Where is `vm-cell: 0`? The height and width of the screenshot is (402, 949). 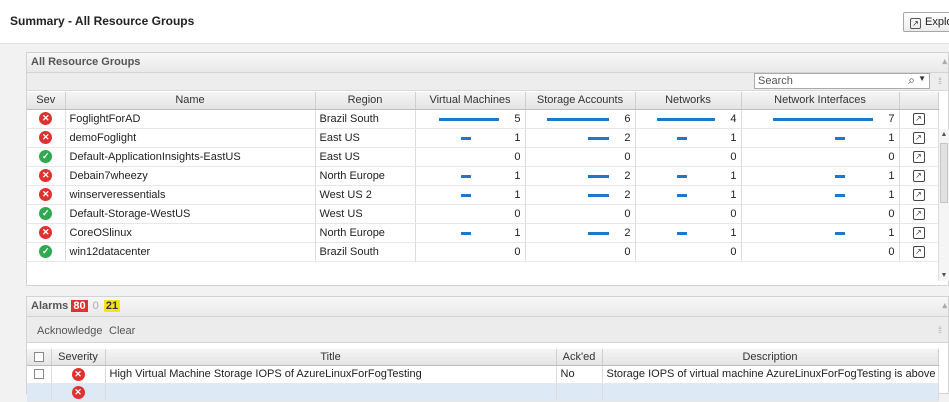 vm-cell: 0 is located at coordinates (470, 214).